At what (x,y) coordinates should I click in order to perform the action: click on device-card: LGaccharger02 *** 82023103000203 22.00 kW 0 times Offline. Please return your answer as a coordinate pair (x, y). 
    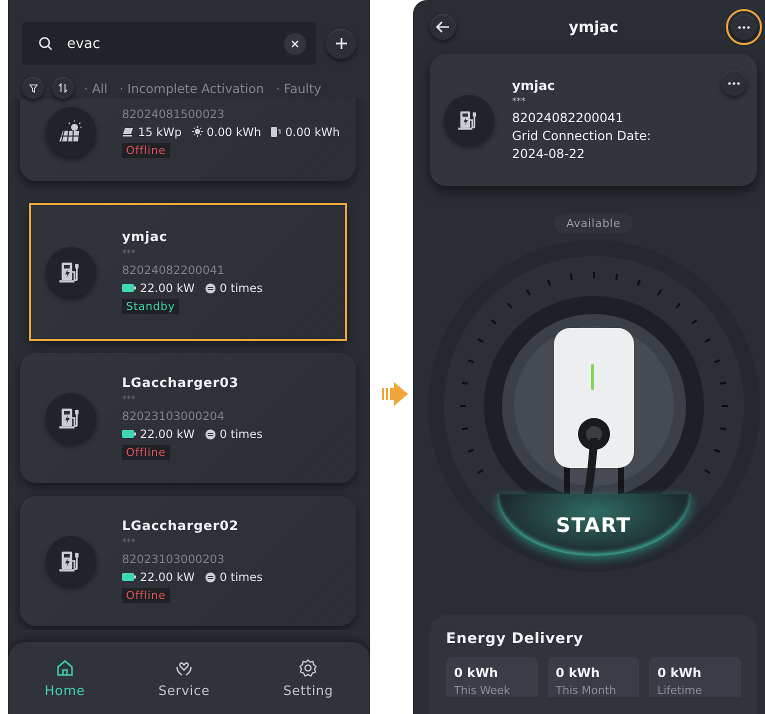
    Looking at the image, I should click on (188, 561).